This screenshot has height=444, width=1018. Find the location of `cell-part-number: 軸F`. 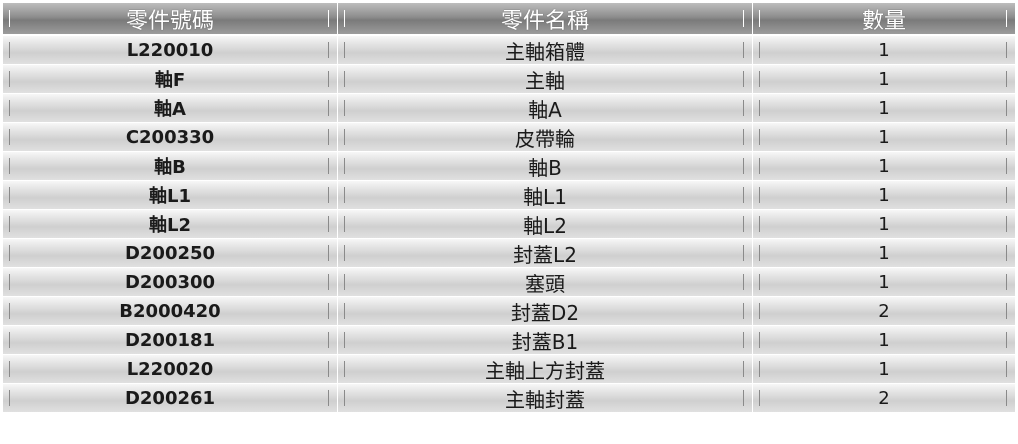

cell-part-number: 軸F is located at coordinates (170, 79).